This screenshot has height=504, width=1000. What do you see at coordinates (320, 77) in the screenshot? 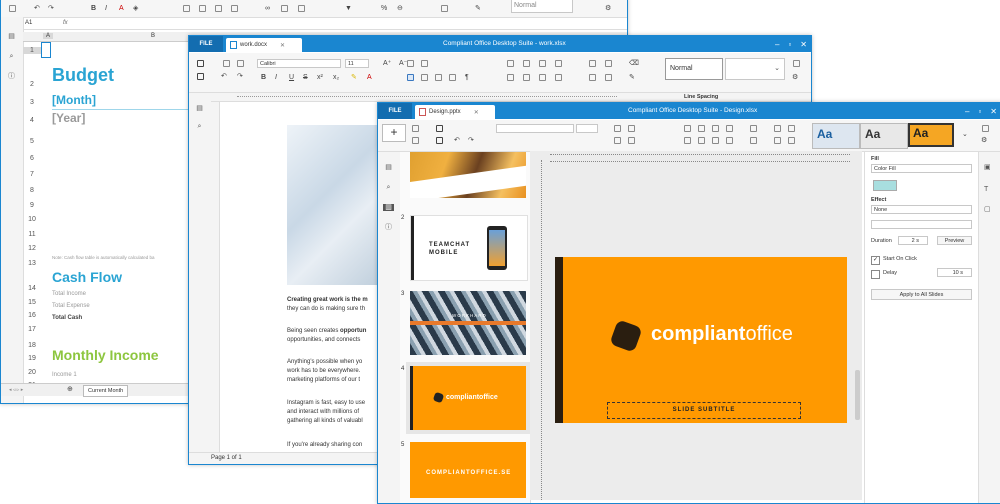
I see `superscript-icon: x²` at bounding box center [320, 77].